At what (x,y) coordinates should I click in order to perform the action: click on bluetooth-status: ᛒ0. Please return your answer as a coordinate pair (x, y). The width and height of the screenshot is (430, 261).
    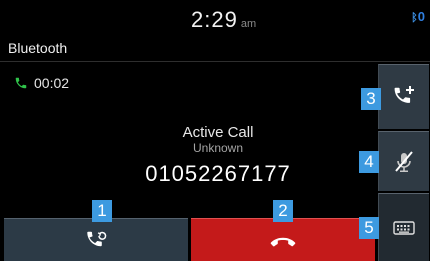
    Looking at the image, I should click on (418, 16).